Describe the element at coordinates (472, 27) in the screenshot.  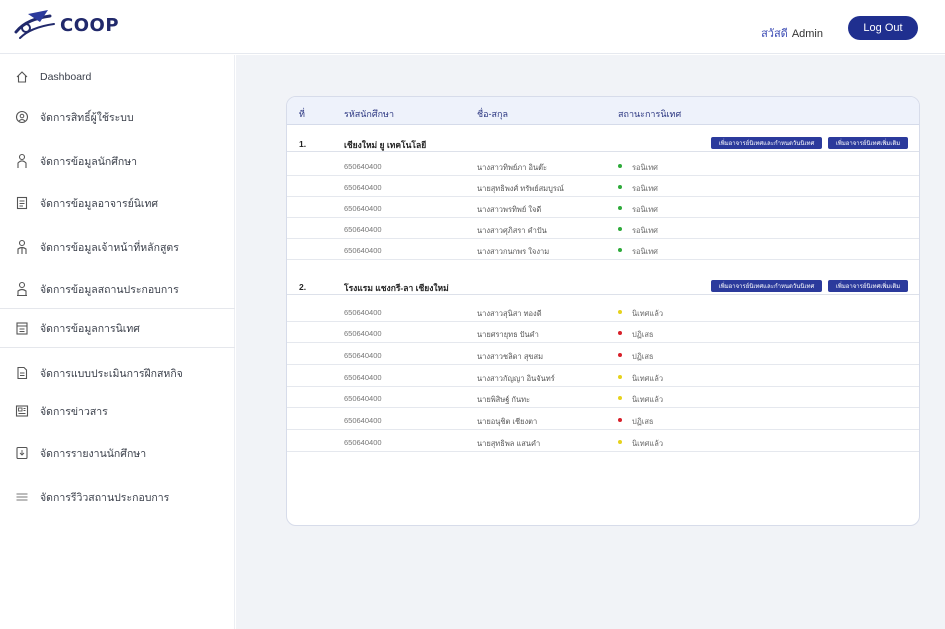
I see `top-header: COOP สวัสดี Admin Log Out` at that location.